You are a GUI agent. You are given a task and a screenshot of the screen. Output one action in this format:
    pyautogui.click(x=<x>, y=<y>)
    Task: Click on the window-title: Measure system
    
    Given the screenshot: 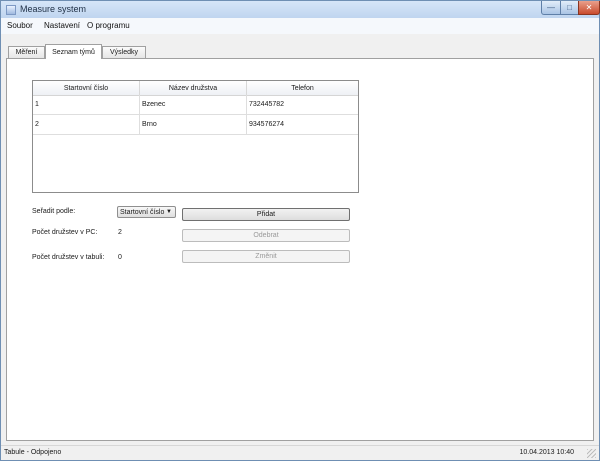 What is the action you would take?
    pyautogui.click(x=53, y=9)
    